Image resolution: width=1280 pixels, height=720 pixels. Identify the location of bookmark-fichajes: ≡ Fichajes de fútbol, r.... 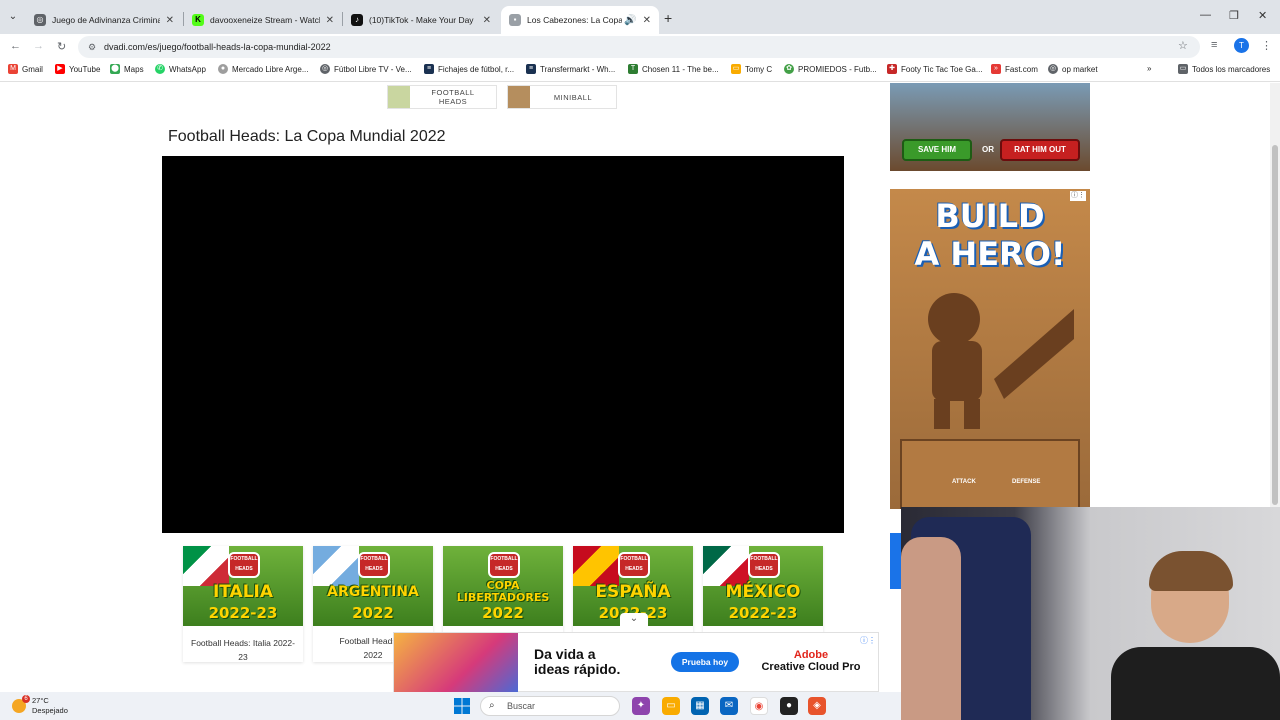
(469, 69).